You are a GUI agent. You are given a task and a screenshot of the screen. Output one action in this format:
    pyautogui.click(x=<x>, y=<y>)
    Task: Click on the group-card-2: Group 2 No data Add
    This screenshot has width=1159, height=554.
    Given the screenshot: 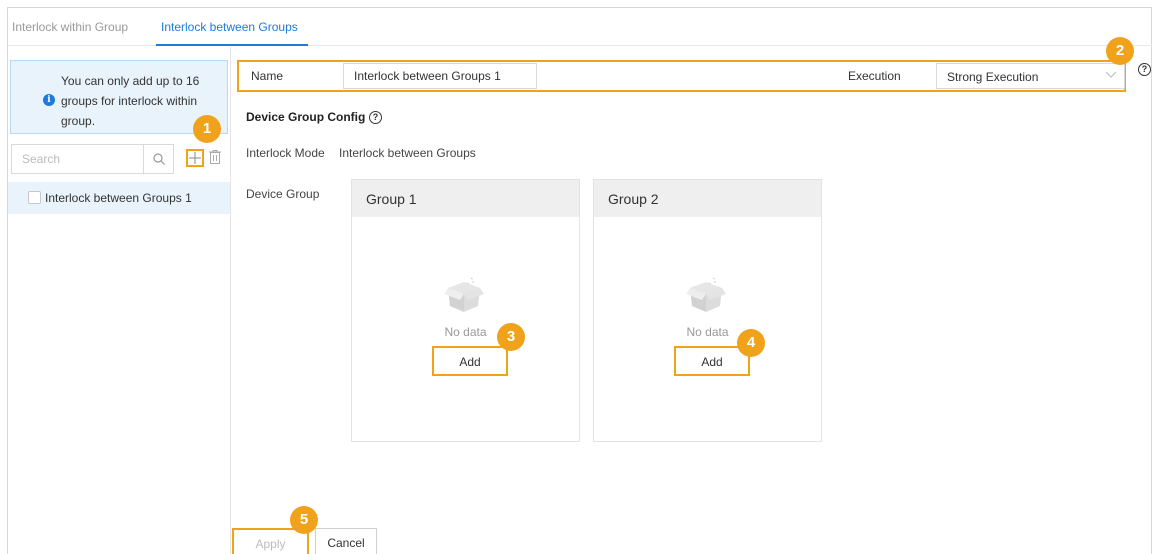 What is the action you would take?
    pyautogui.click(x=707, y=310)
    